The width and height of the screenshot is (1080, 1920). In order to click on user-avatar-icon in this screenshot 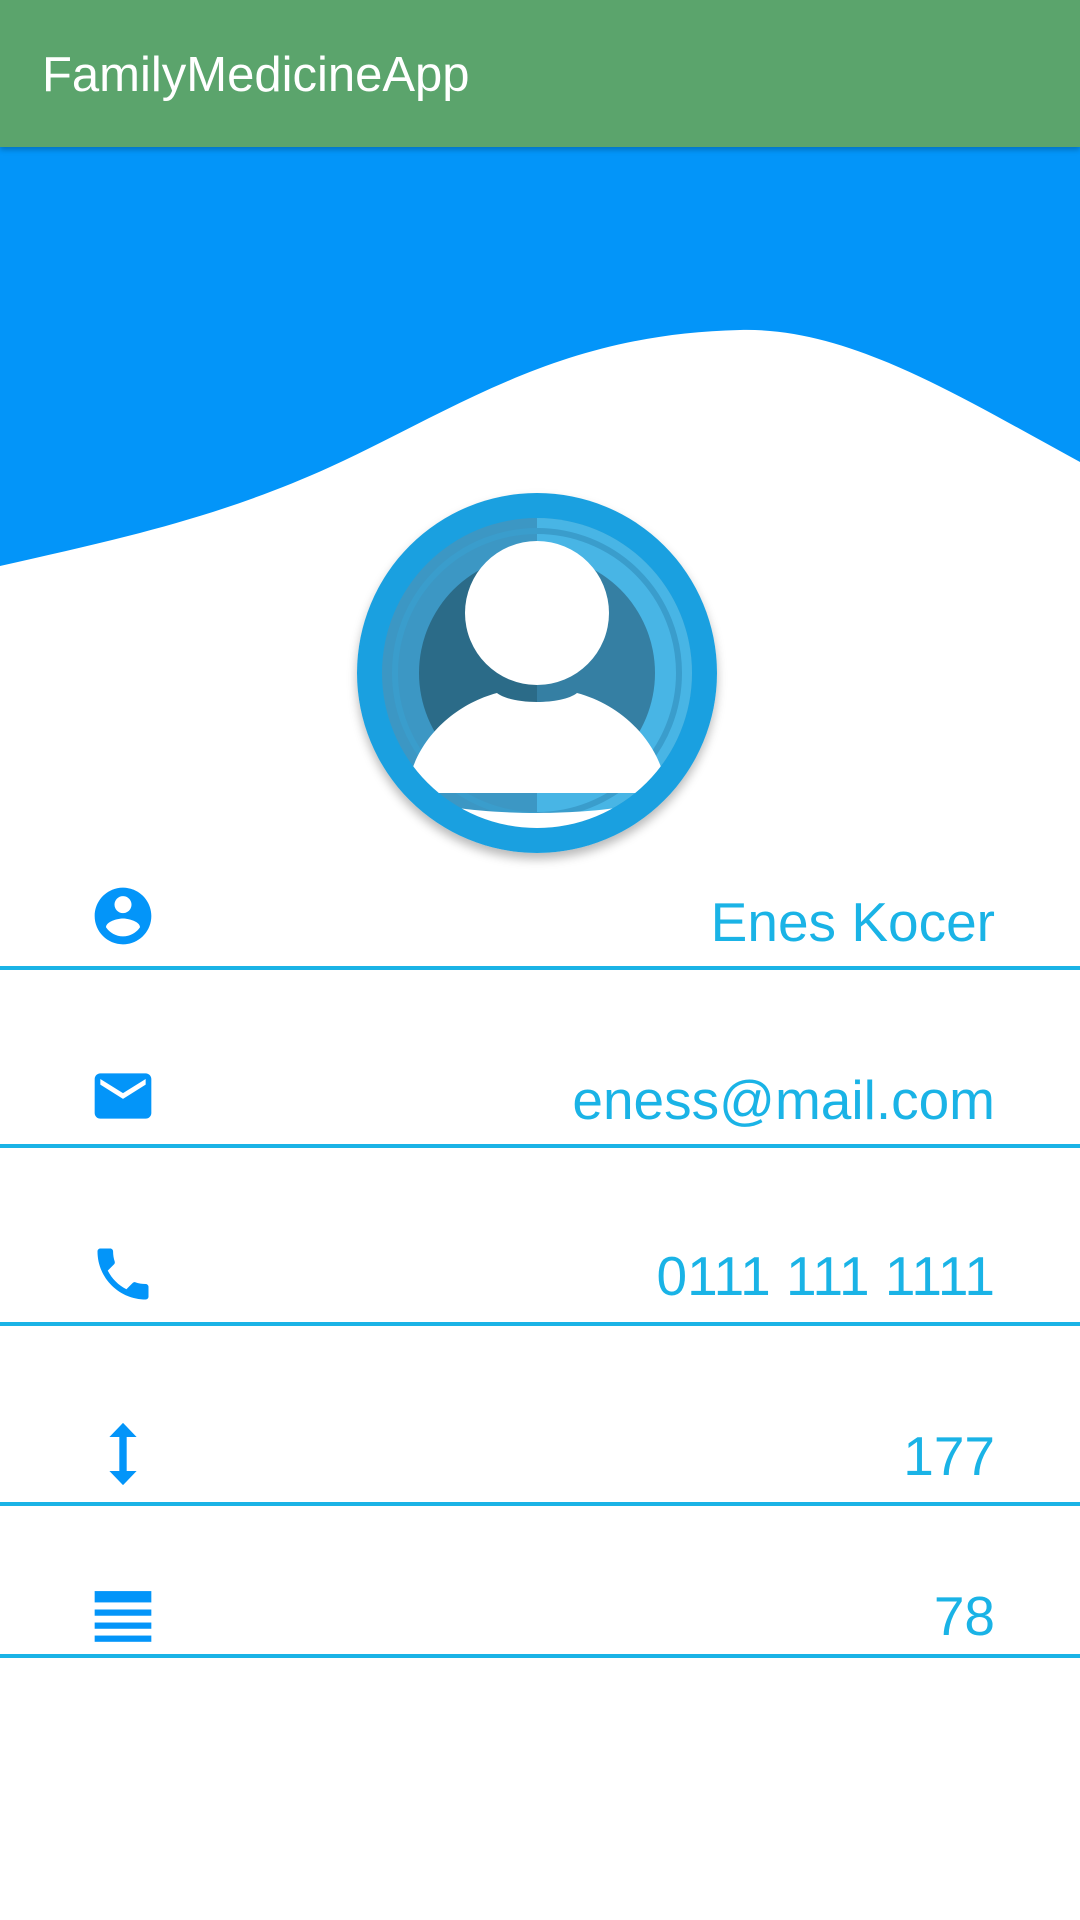, I will do `click(537, 673)`.